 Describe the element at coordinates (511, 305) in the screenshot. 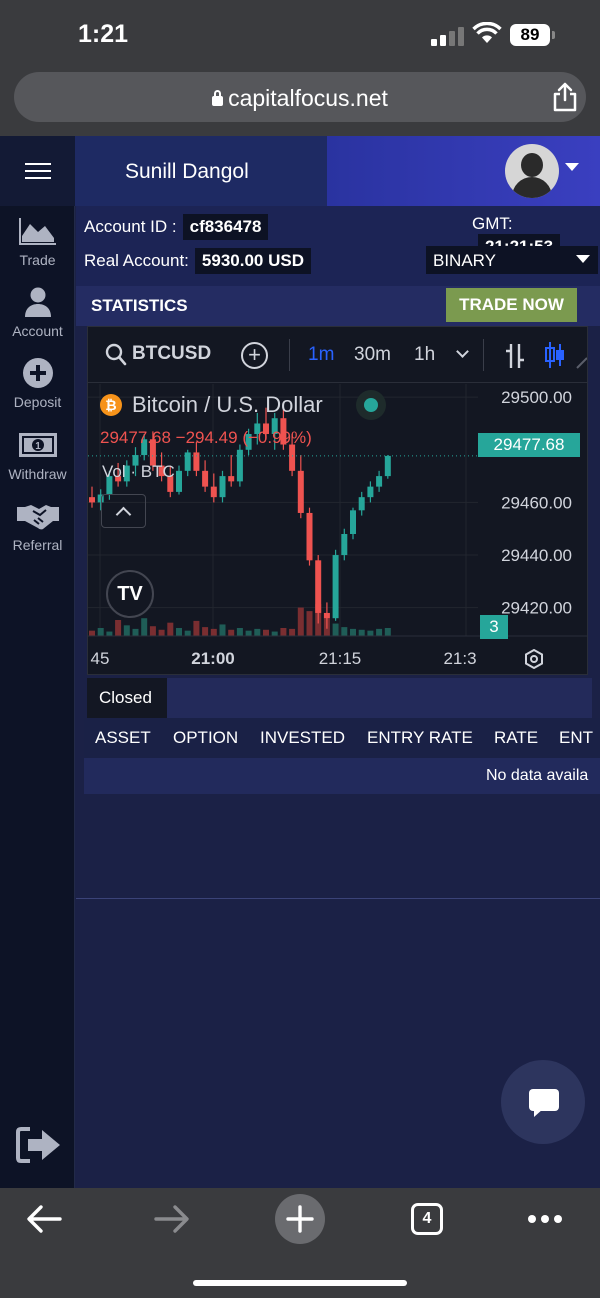

I see `trade-now-button: TRADE NOW` at that location.